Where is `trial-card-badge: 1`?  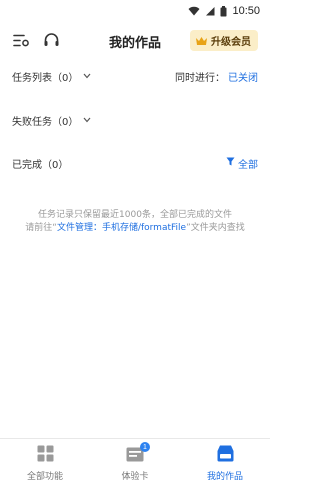
trial-card-badge: 1 is located at coordinates (145, 447).